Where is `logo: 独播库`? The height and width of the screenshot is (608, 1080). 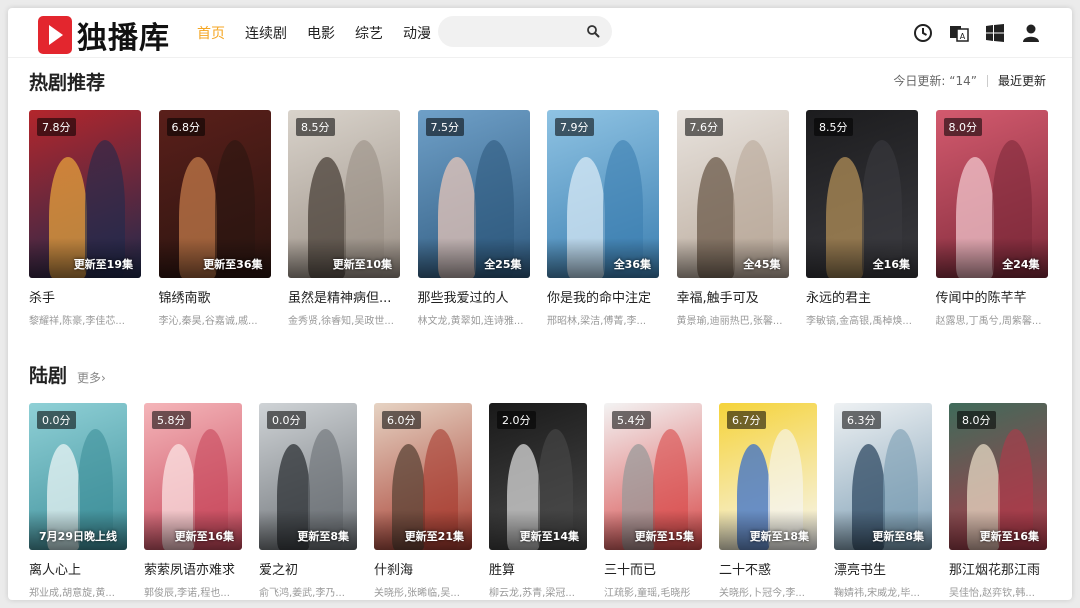 logo: 独播库 is located at coordinates (104, 35).